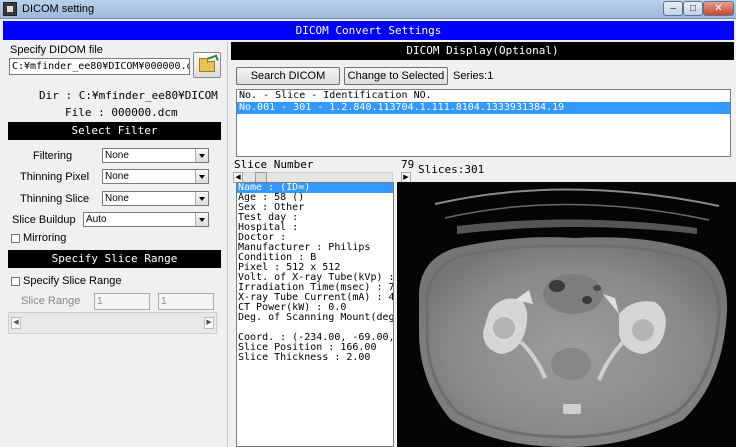  I want to click on slice-buildup-label: Slice Buildup, so click(44, 220).